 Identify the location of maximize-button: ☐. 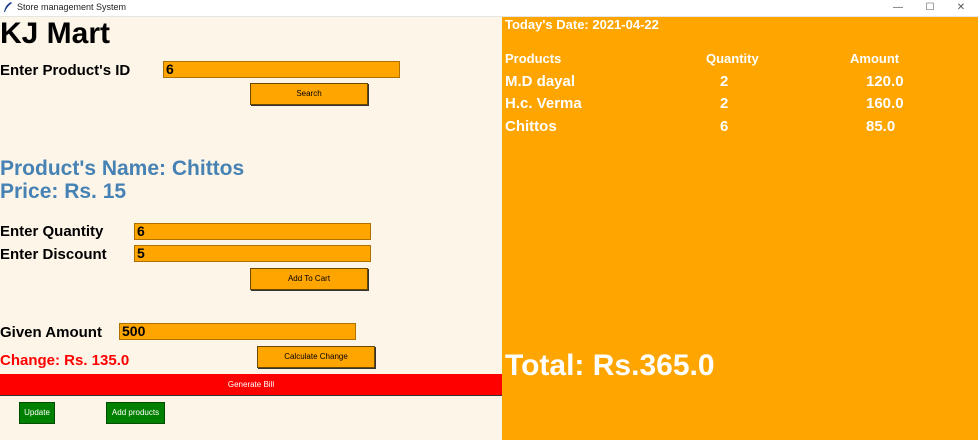
(930, 8).